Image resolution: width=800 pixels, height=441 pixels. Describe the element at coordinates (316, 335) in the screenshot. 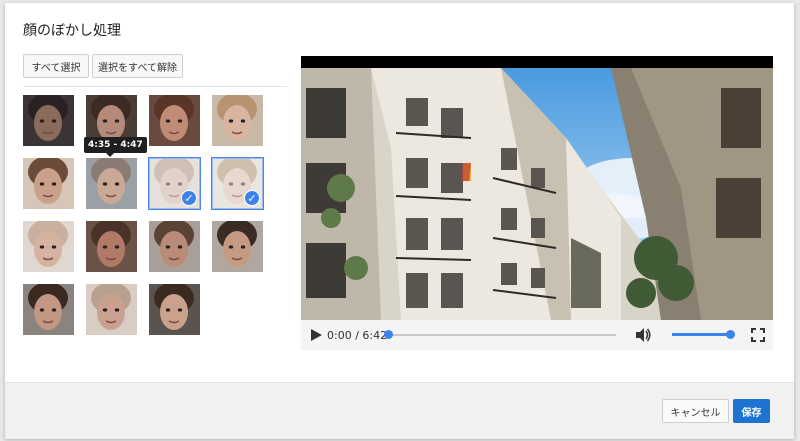

I see `play-icon` at that location.